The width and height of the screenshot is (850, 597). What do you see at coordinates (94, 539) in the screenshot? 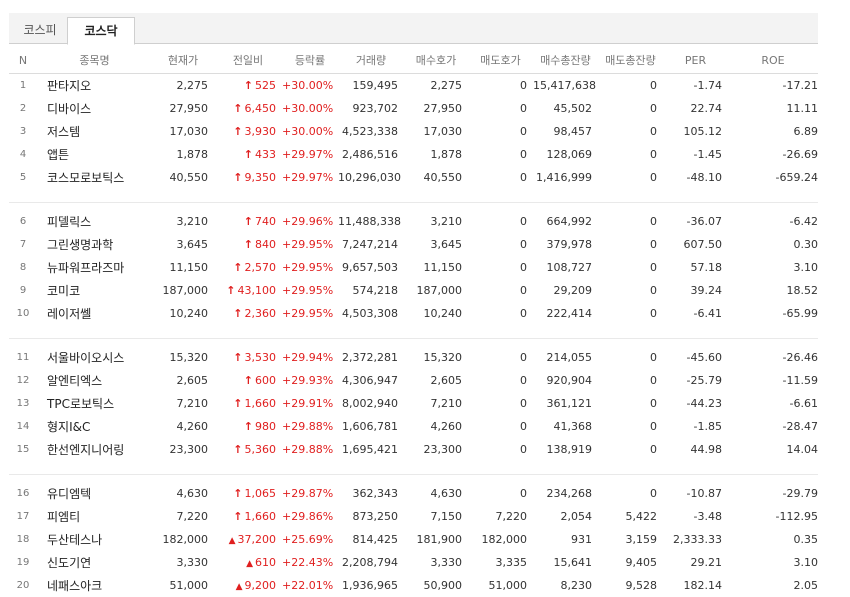
I see `stock-name-link: 두산테스나` at bounding box center [94, 539].